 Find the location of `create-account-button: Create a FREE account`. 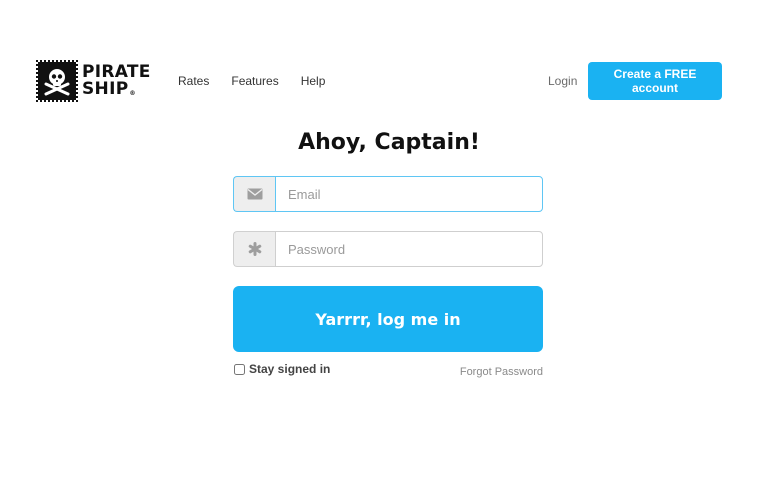

create-account-button: Create a FREE account is located at coordinates (655, 81).